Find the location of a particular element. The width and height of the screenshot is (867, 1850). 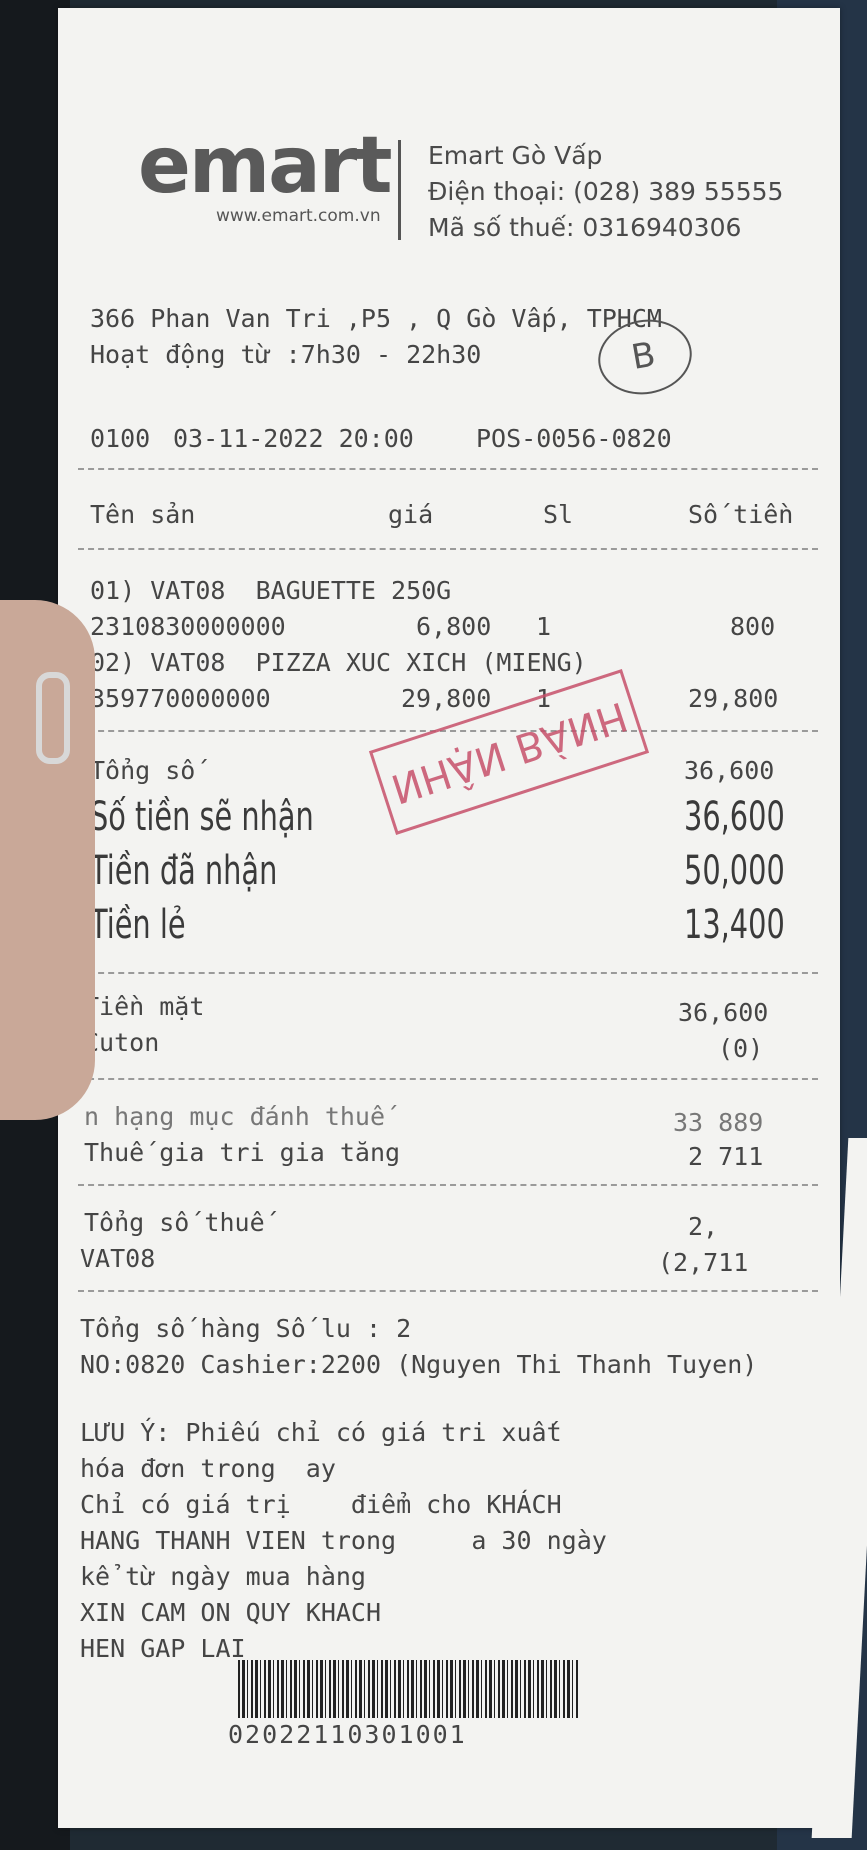

store-name: Emart Gò Vấp is located at coordinates (515, 155).